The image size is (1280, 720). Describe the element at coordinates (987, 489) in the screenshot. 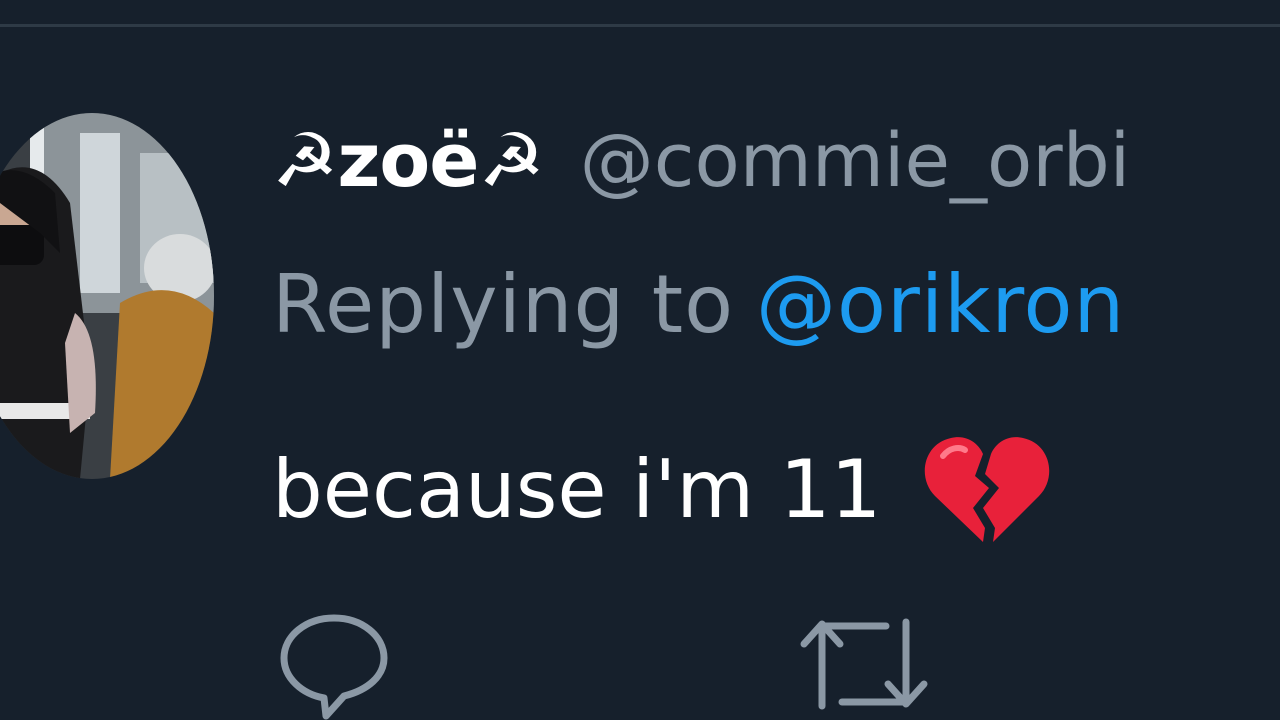

I see `broken-heart-icon` at that location.